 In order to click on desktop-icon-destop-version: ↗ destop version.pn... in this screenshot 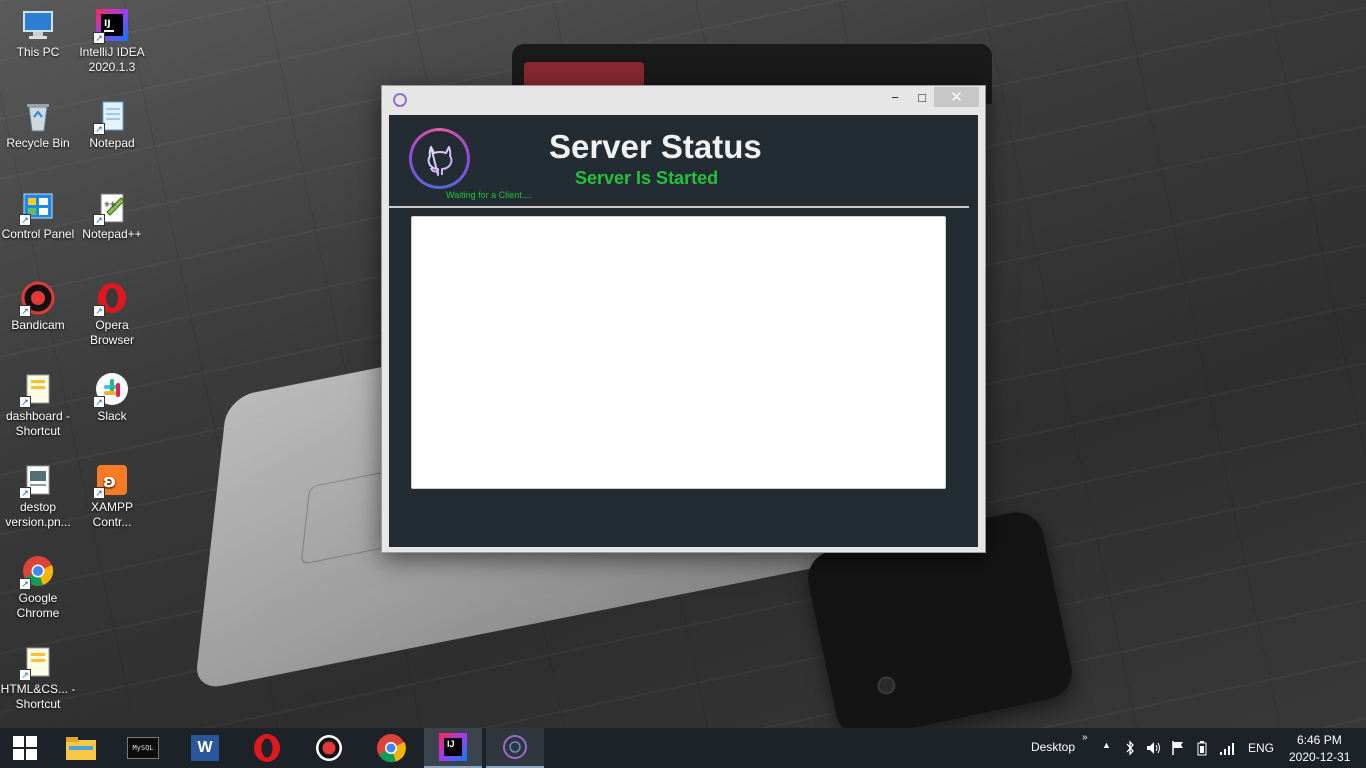, I will do `click(38, 496)`.